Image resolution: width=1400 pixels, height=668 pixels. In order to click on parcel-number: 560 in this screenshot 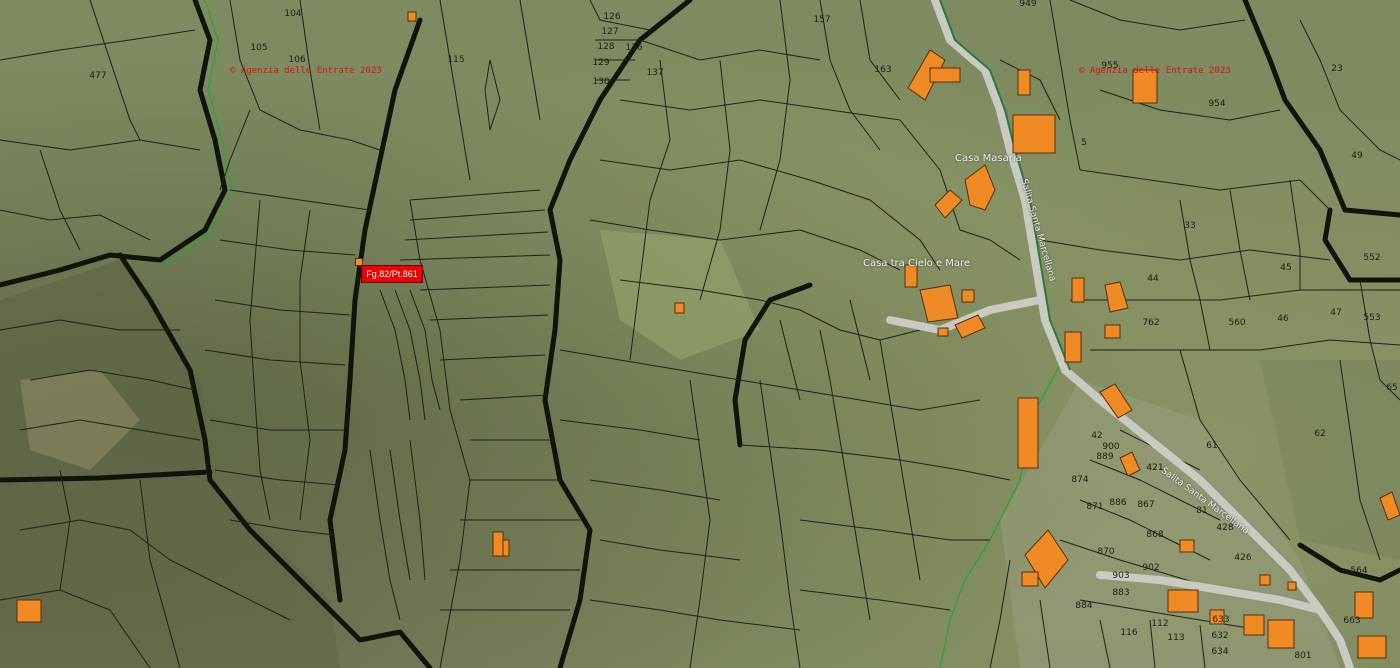, I will do `click(1237, 323)`.